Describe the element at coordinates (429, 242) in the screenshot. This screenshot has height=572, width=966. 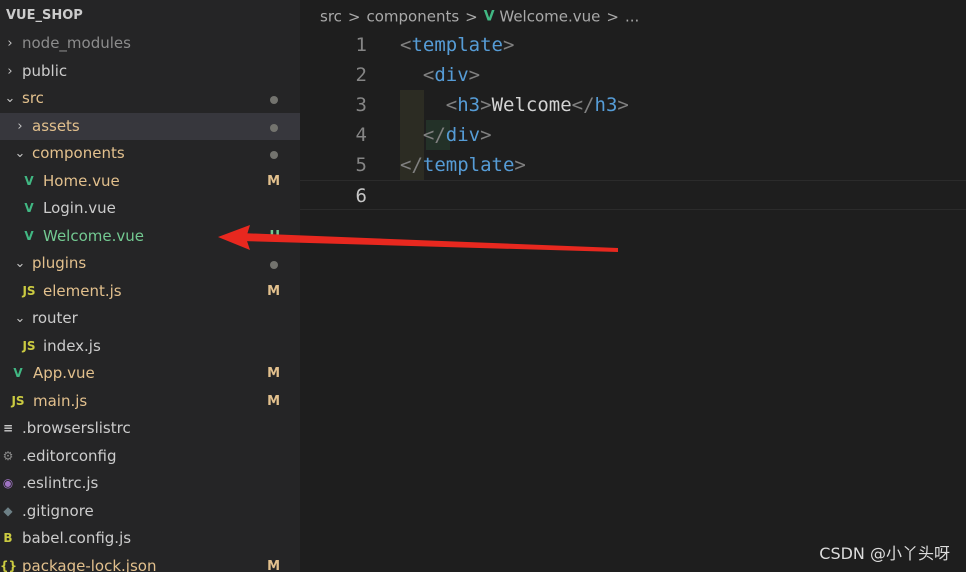
I see `arrow-shaft` at that location.